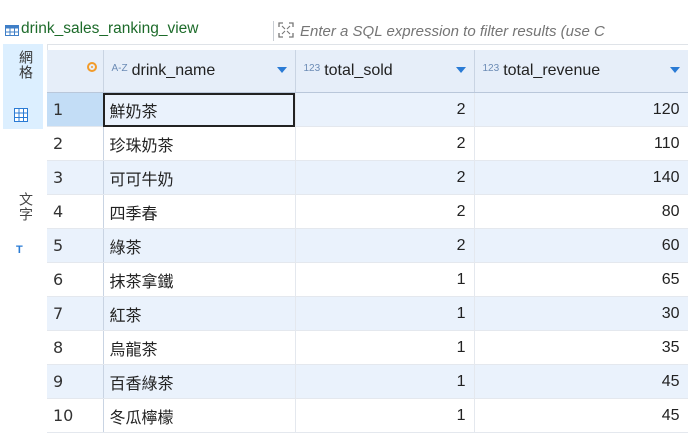 The image size is (688, 433). I want to click on text-type-icon: A-Z, so click(119, 68).